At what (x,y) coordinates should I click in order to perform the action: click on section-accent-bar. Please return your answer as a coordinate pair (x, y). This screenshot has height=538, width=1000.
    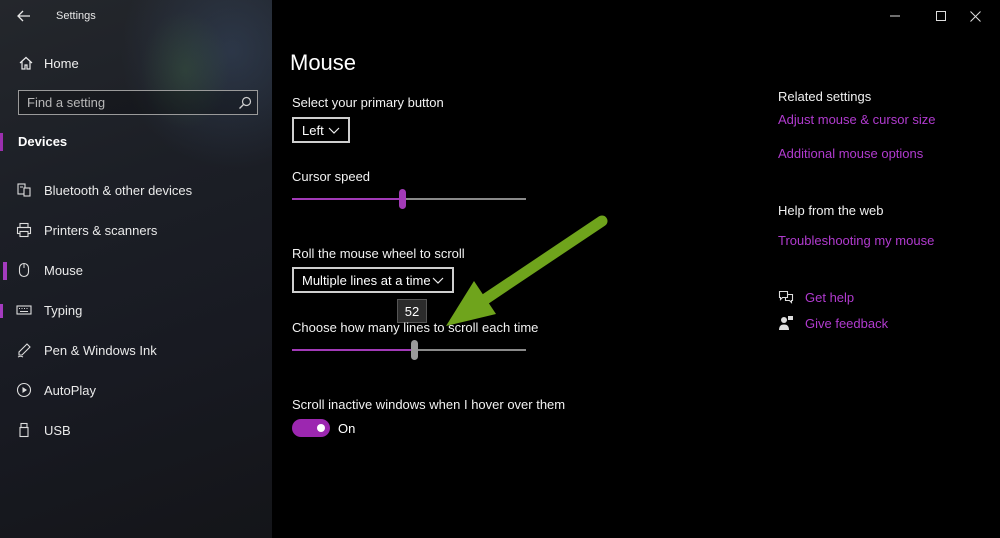
    Looking at the image, I should click on (1, 142).